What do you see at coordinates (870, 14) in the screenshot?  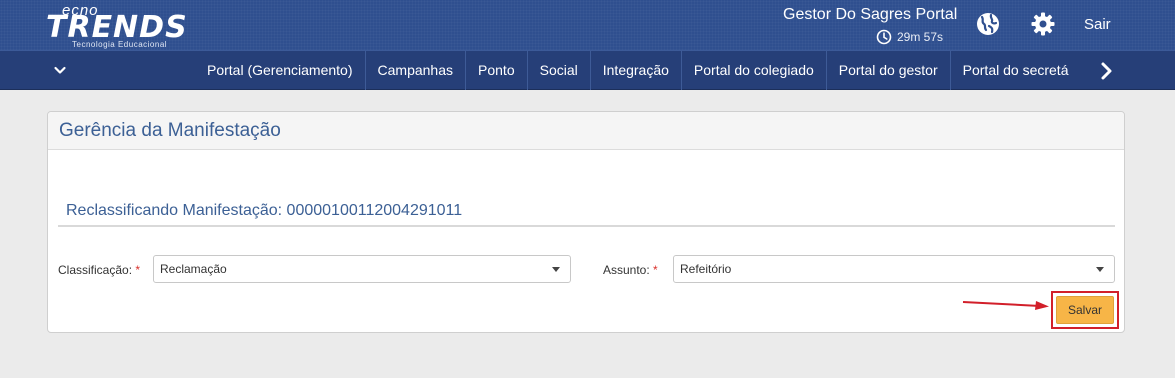 I see `portal-title: Gestor Do Sagres Portal` at bounding box center [870, 14].